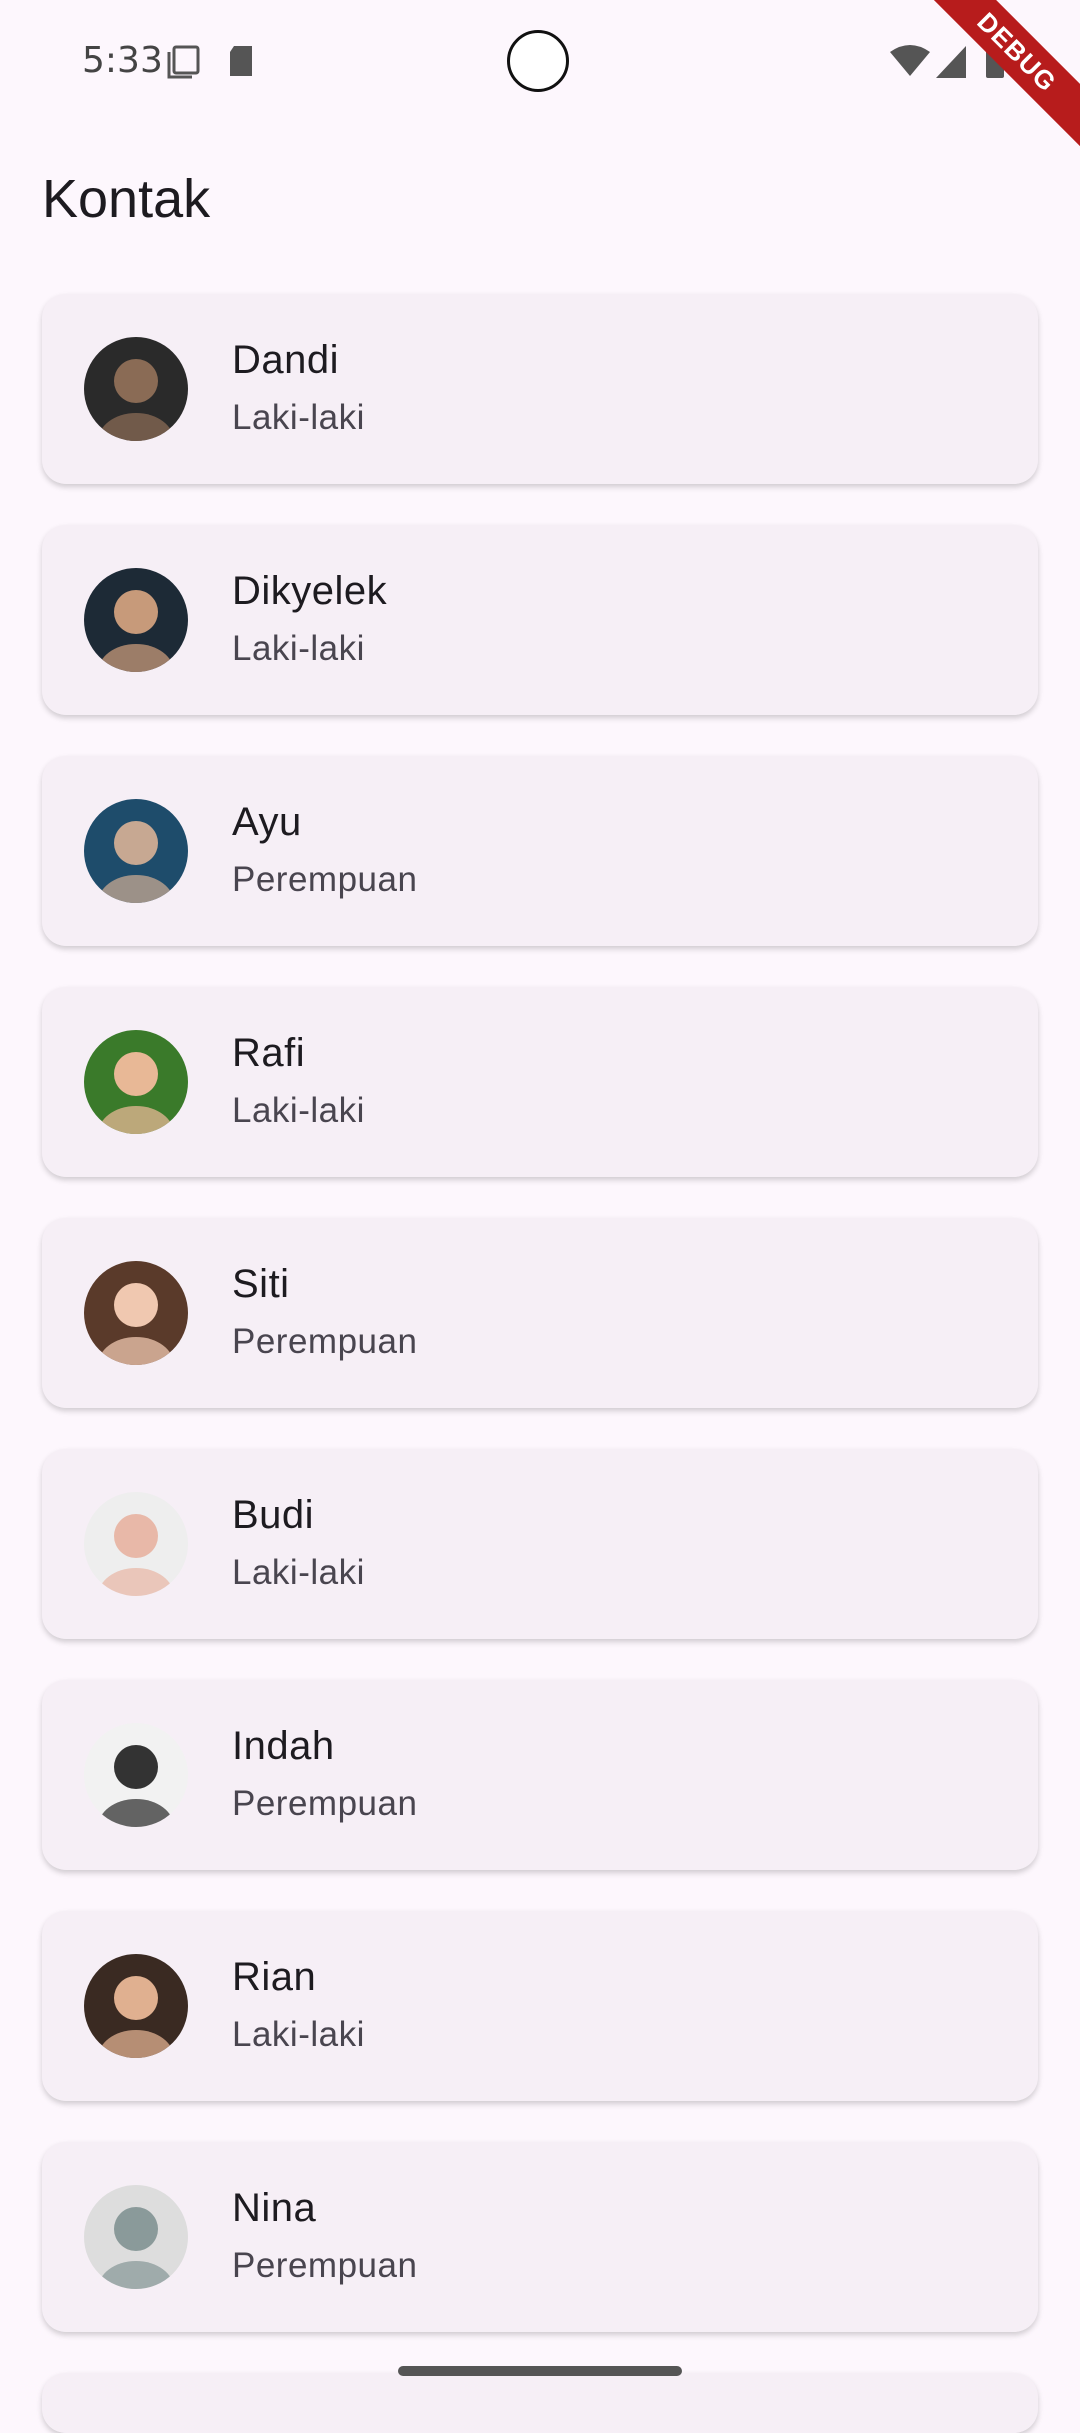 This screenshot has width=1080, height=2433. I want to click on contact-card: Nina Perempuan, so click(540, 2237).